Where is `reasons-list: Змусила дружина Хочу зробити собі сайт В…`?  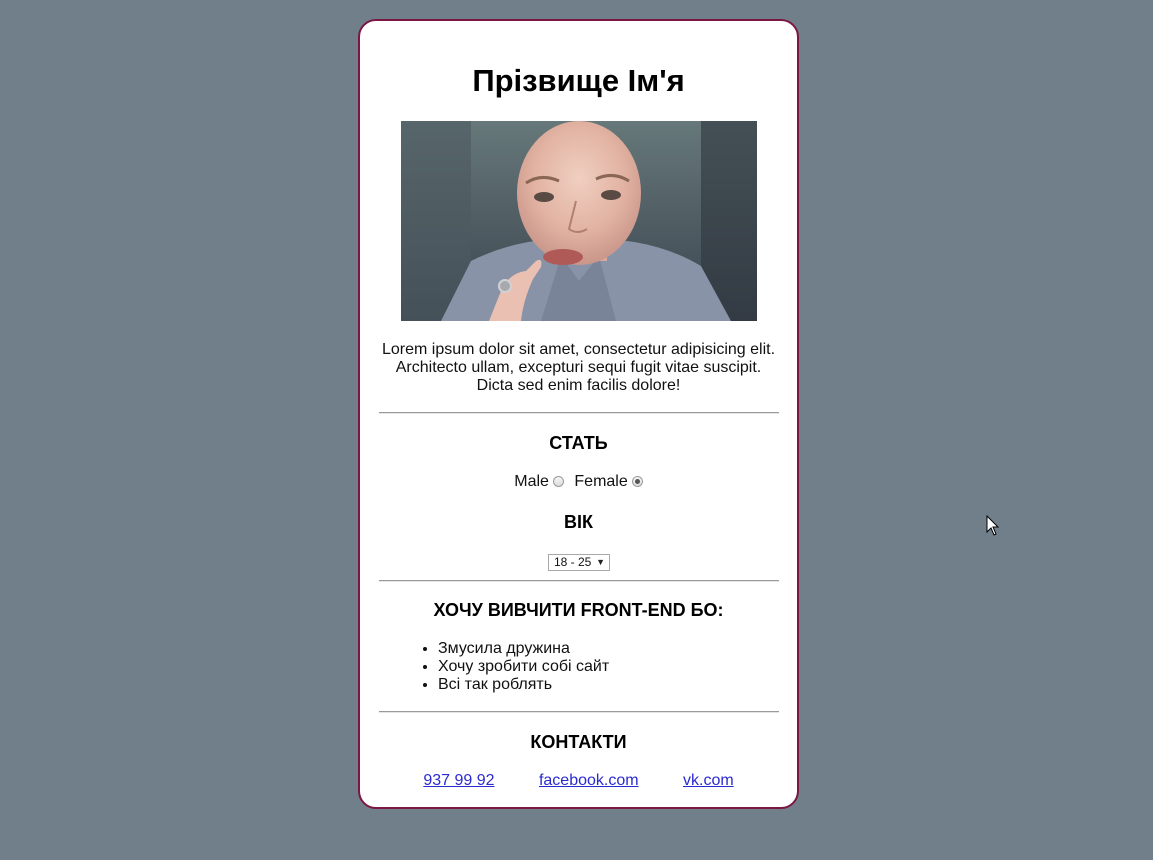 reasons-list: Змусила дружина Хочу зробити собі сайт В… is located at coordinates (514, 667).